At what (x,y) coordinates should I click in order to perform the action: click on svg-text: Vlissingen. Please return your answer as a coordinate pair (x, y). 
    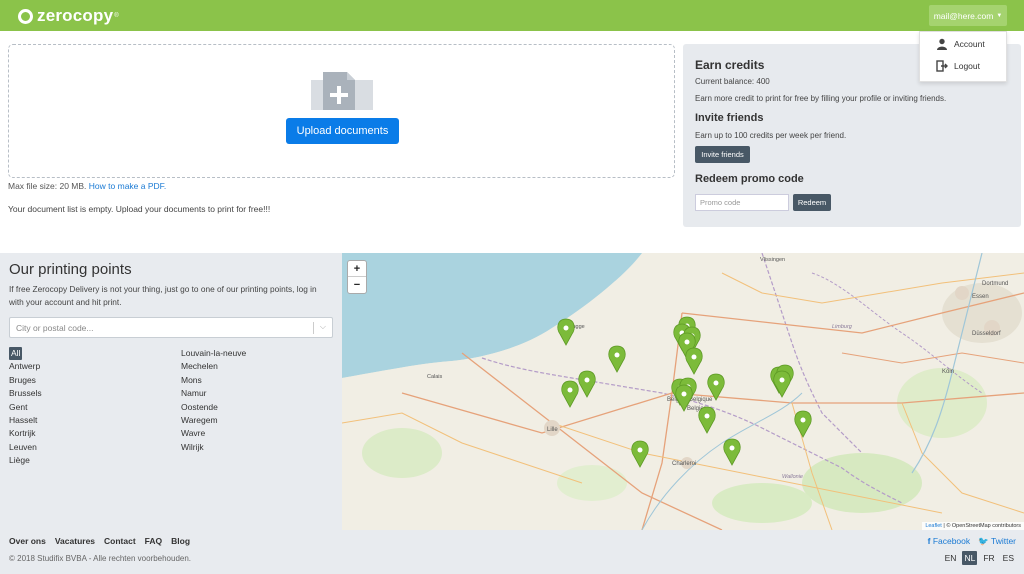
    Looking at the image, I should click on (772, 260).